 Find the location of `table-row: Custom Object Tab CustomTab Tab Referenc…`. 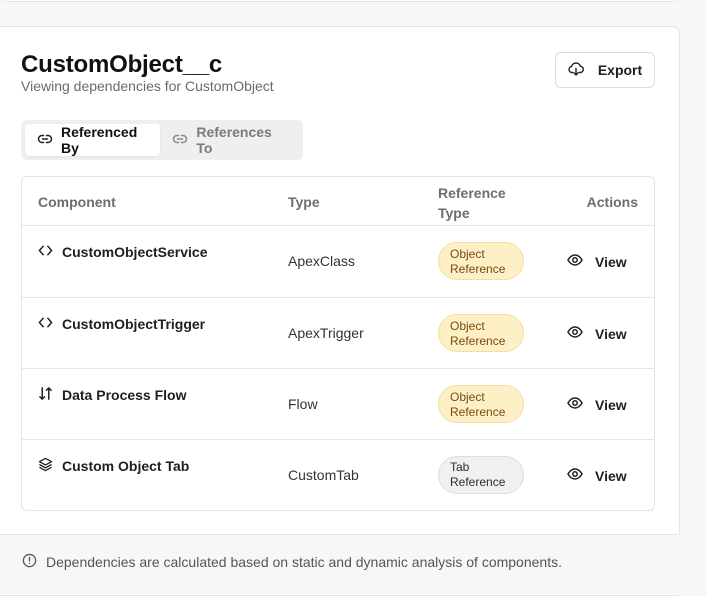

table-row: Custom Object Tab CustomTab Tab Referenc… is located at coordinates (338, 475).